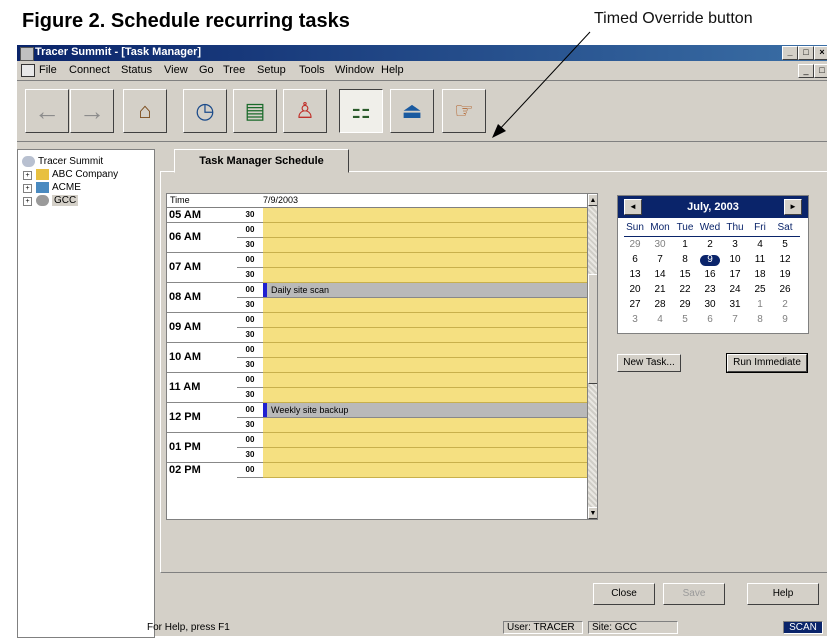 The width and height of the screenshot is (827, 638). What do you see at coordinates (767, 363) in the screenshot?
I see `run-immediate-button: Run Immediate` at bounding box center [767, 363].